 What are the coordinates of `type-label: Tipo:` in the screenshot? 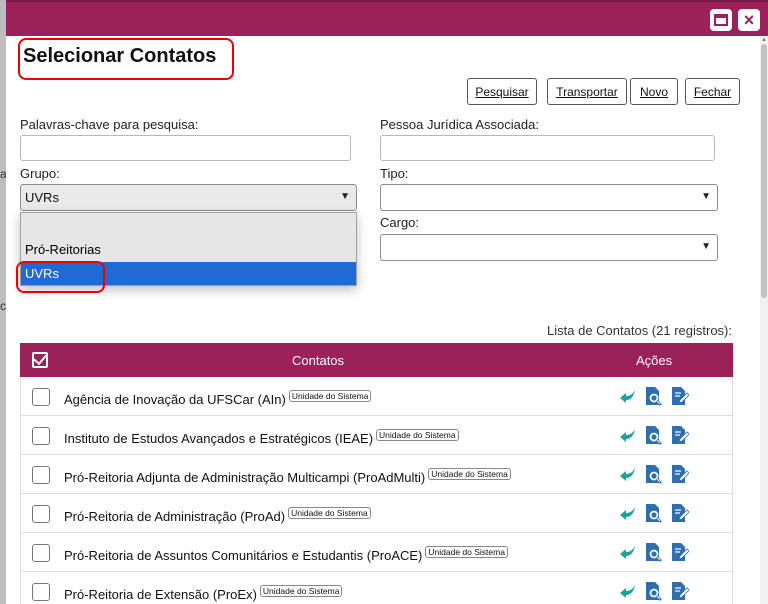 It's located at (394, 173).